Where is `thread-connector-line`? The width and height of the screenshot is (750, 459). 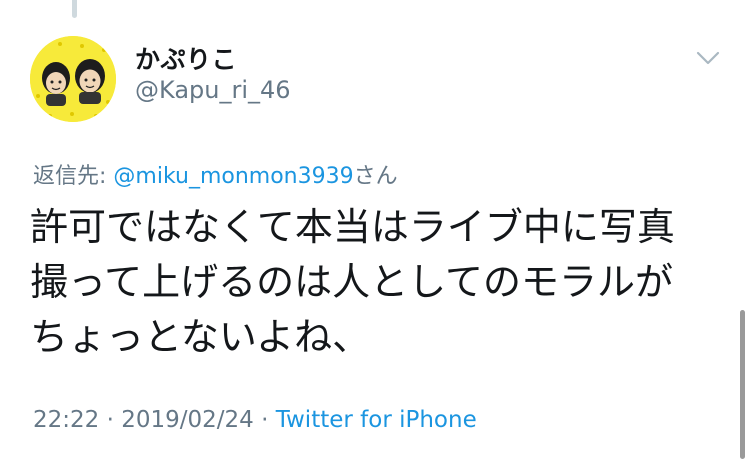 thread-connector-line is located at coordinates (74, 9).